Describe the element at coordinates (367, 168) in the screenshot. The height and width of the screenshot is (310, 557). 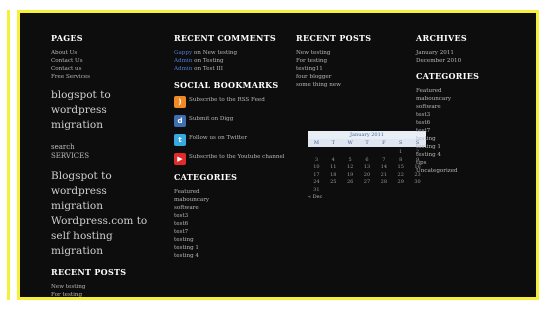
I see `calendar-date: 13` at that location.